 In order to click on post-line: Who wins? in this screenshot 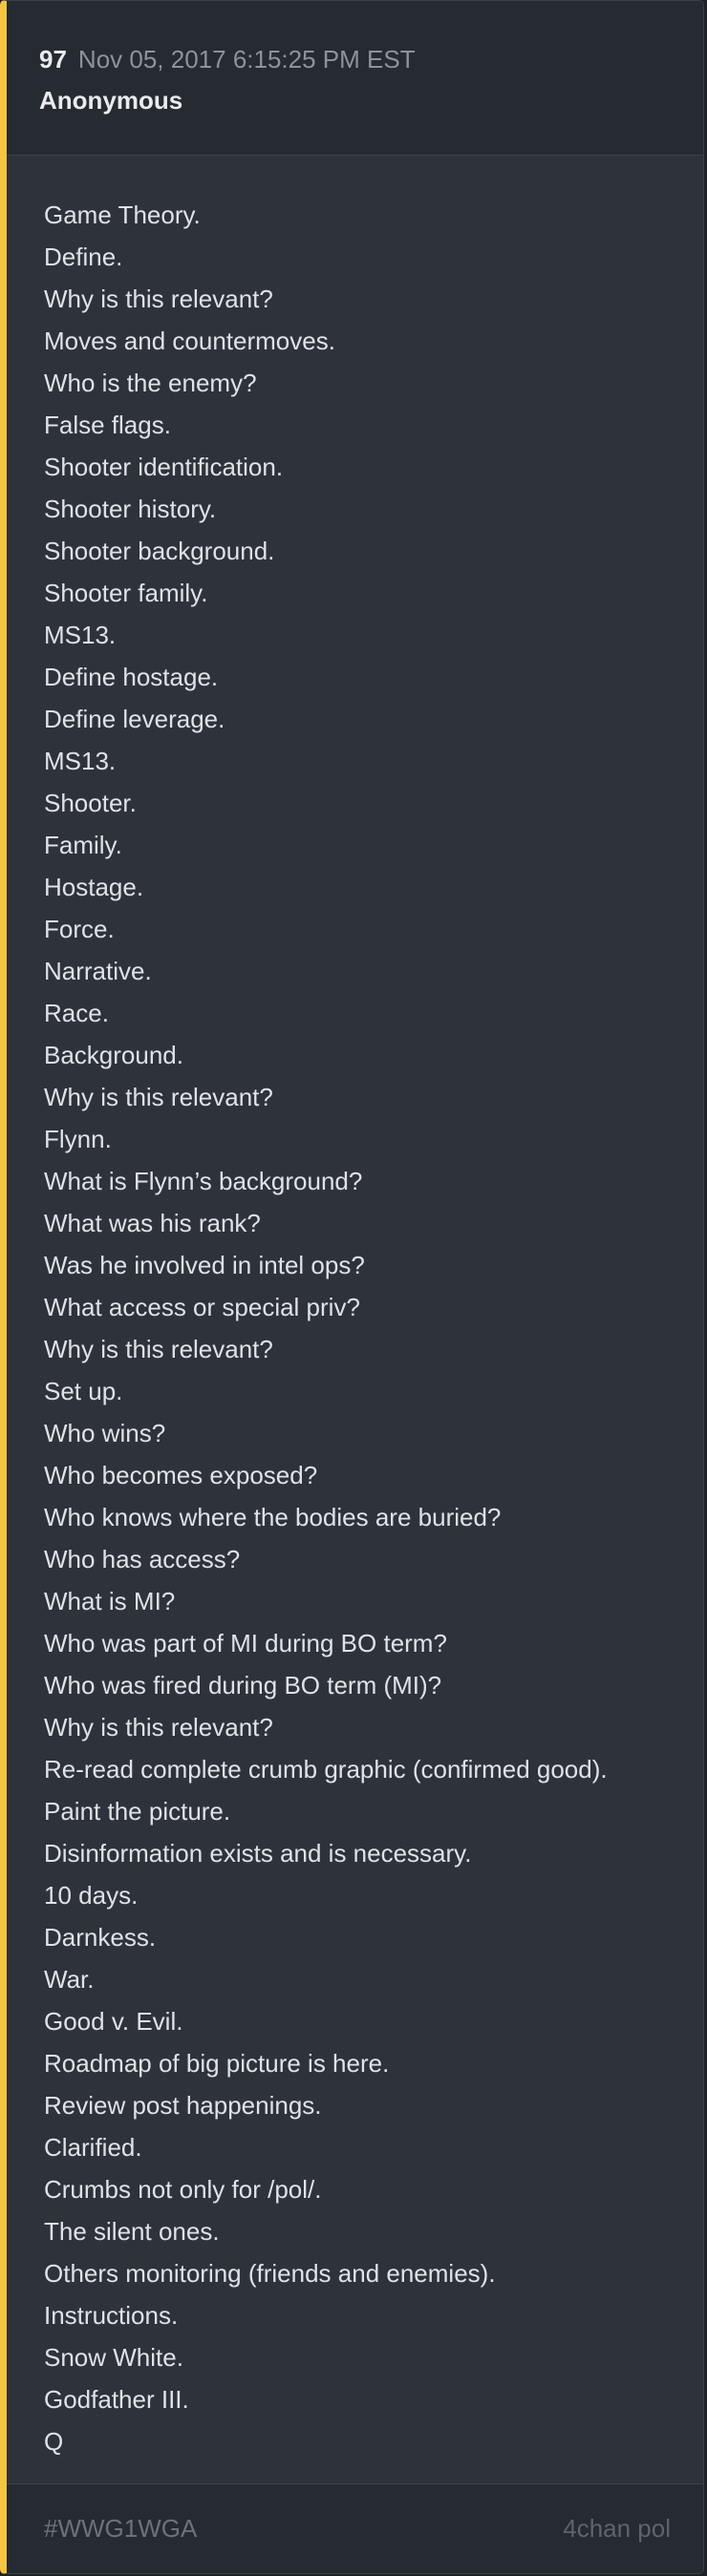, I will do `click(105, 1433)`.